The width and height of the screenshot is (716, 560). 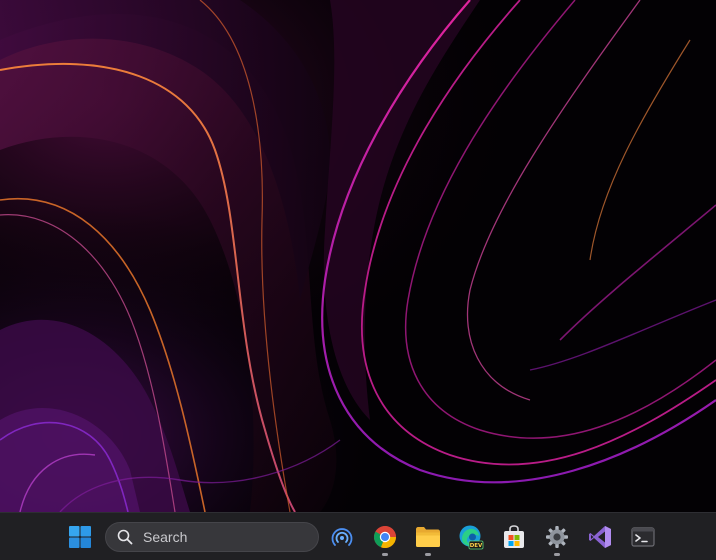 I want to click on taskbar-item-microsoft-store, so click(x=514, y=537).